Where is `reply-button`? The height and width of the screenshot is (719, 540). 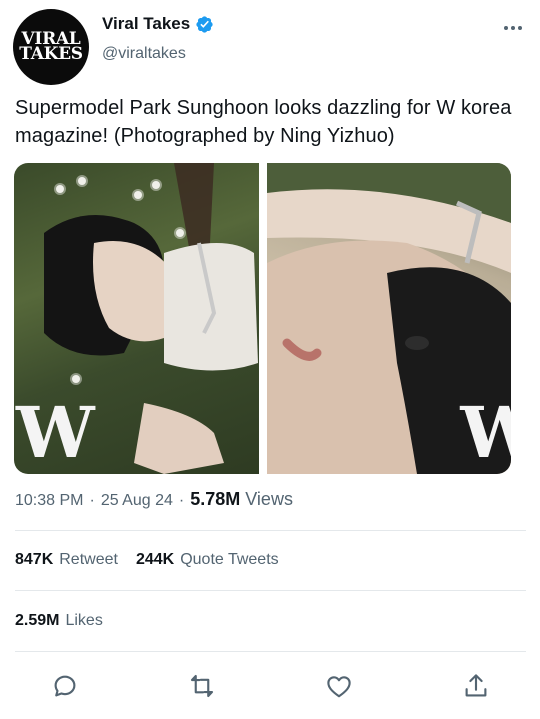 reply-button is located at coordinates (65, 686).